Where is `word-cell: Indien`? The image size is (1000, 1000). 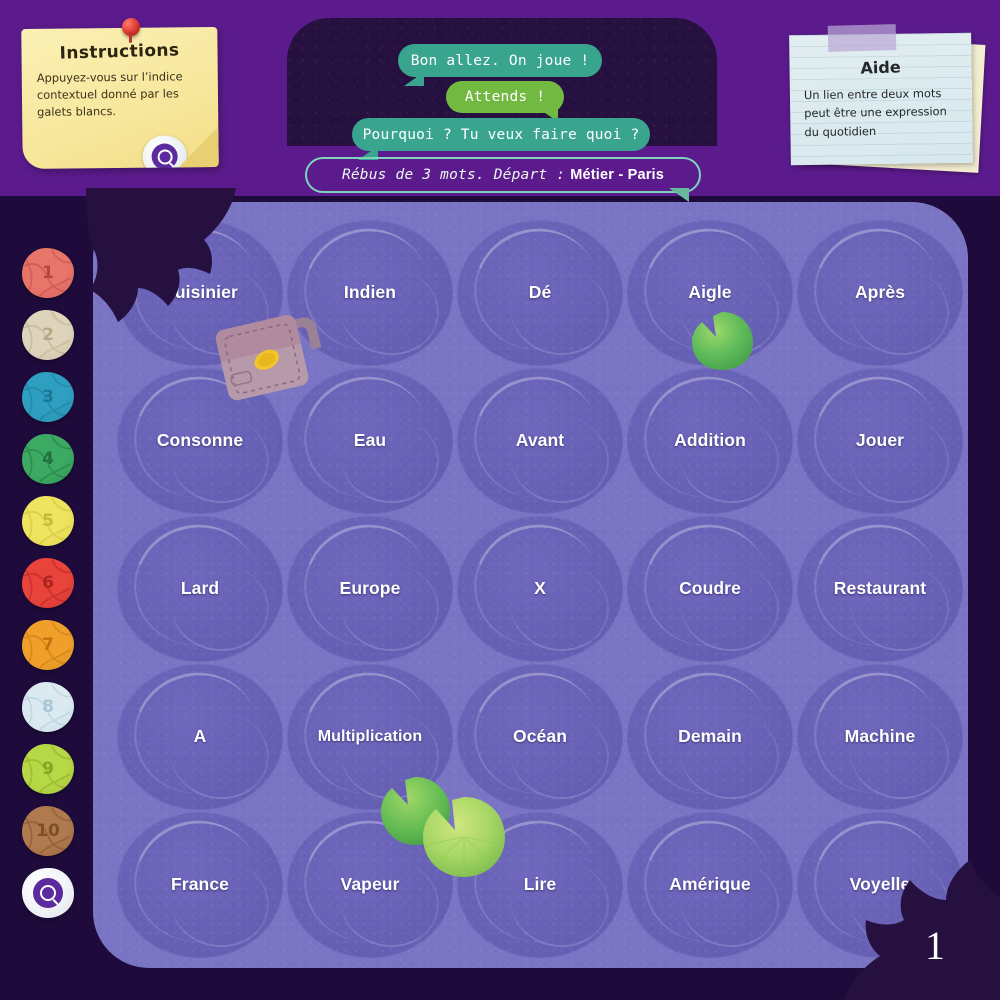
word-cell: Indien is located at coordinates (370, 293).